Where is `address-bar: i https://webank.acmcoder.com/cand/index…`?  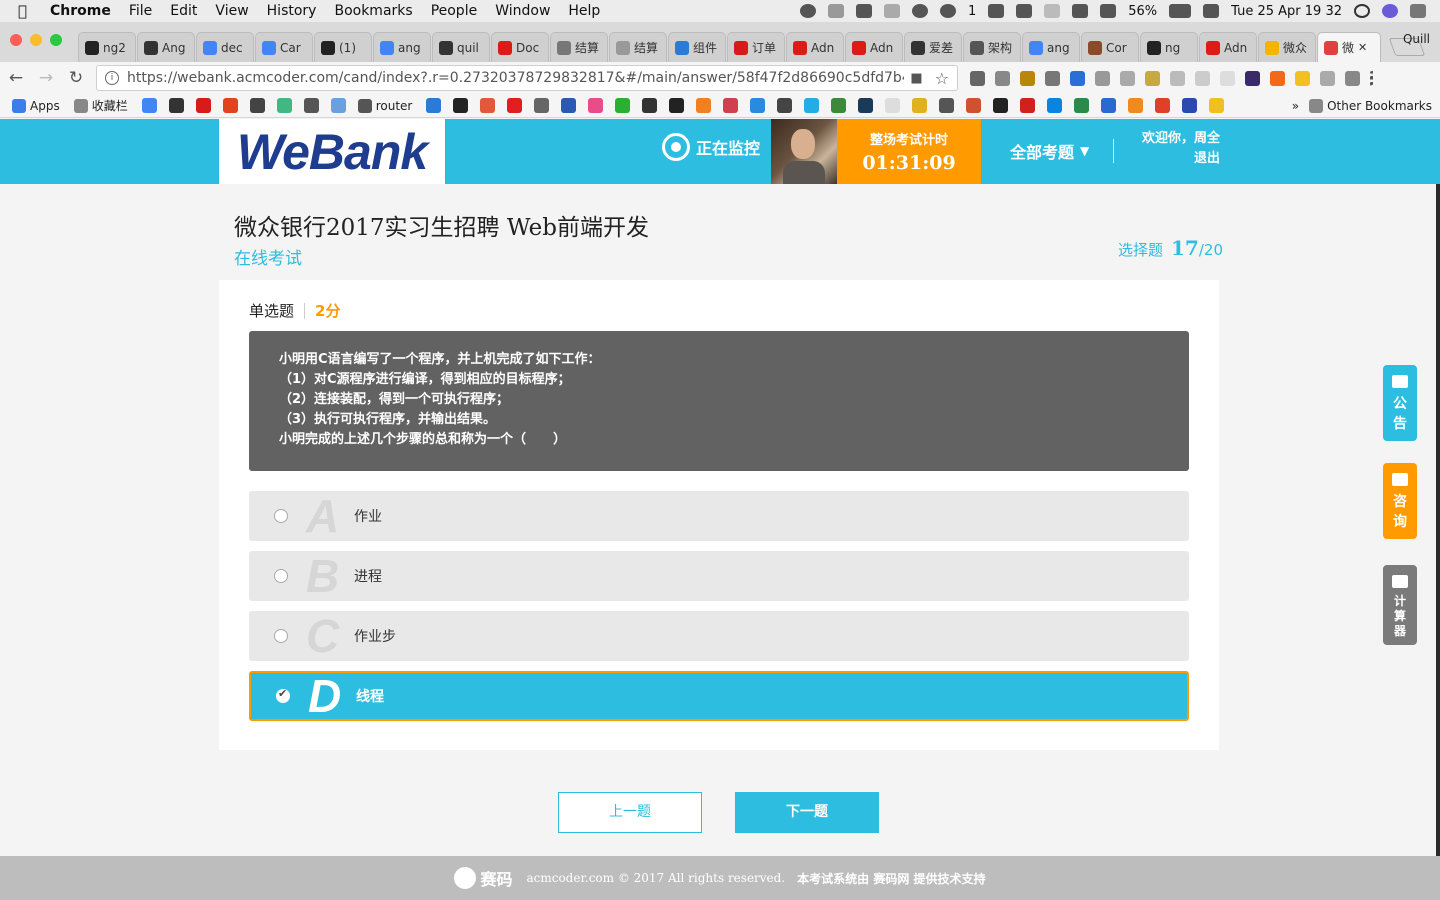 address-bar: i https://webank.acmcoder.com/cand/index… is located at coordinates (527, 78).